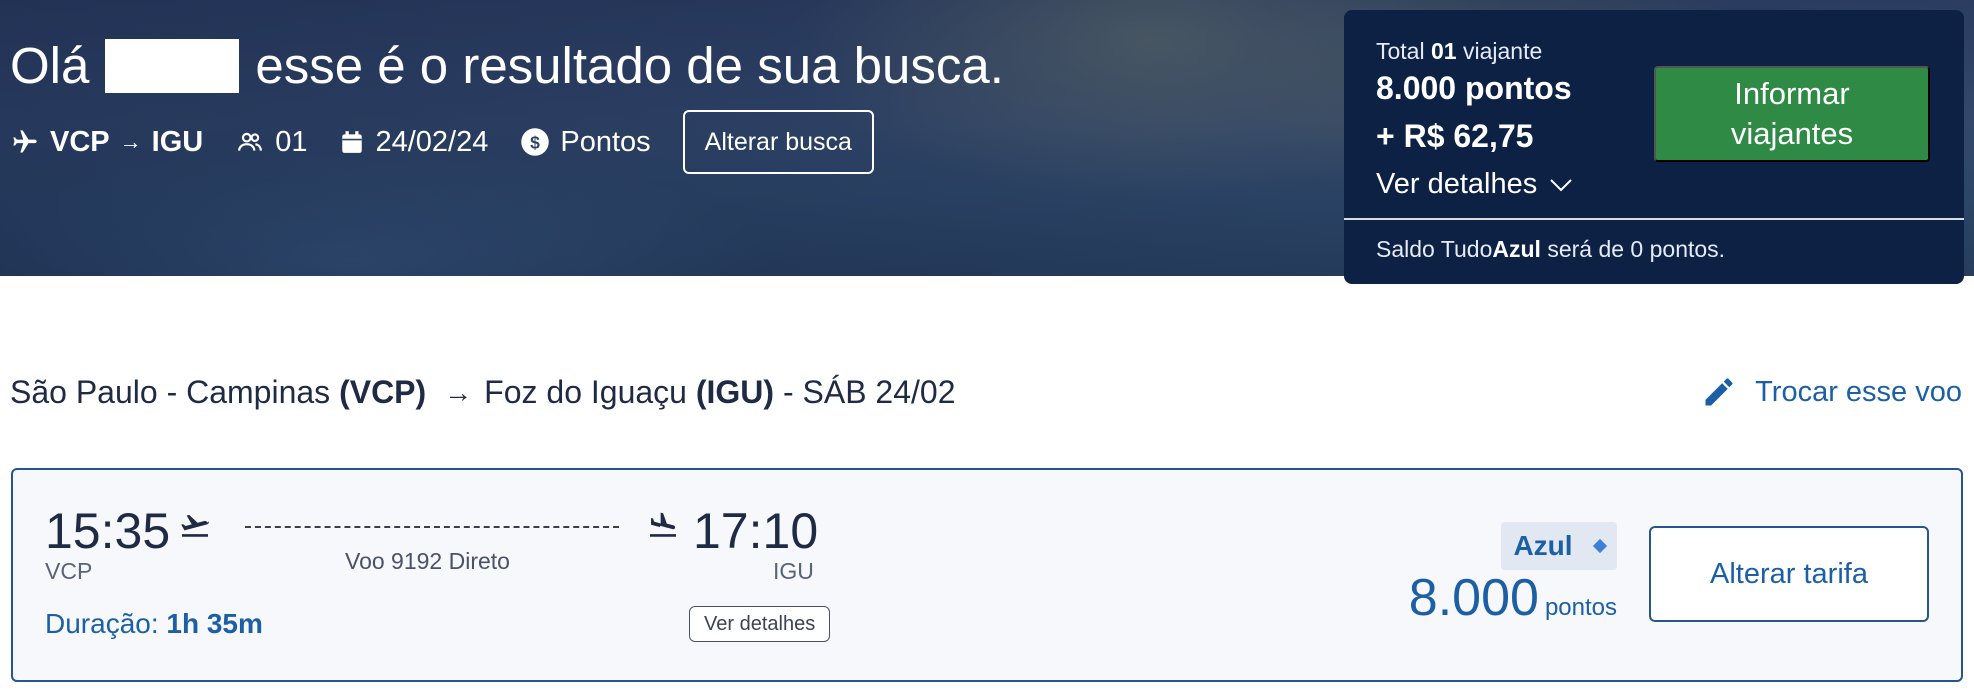  I want to click on saldo-suffix: será de 0 pontos., so click(1636, 249).